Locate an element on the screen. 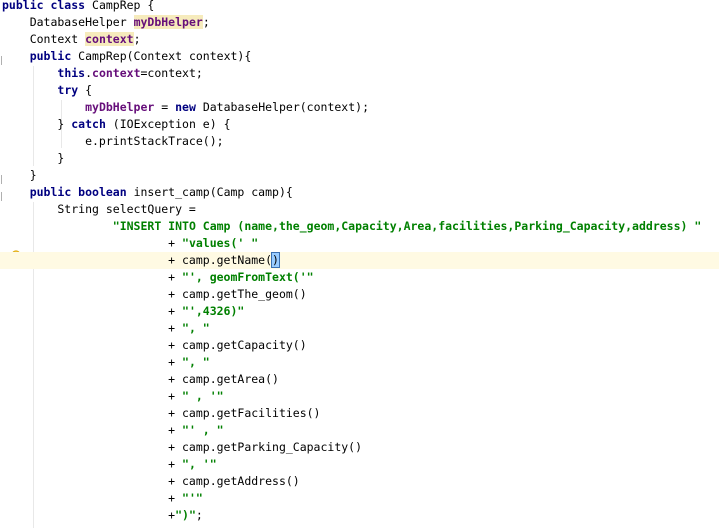 The height and width of the screenshot is (528, 719). code-token: this is located at coordinates (71, 73).